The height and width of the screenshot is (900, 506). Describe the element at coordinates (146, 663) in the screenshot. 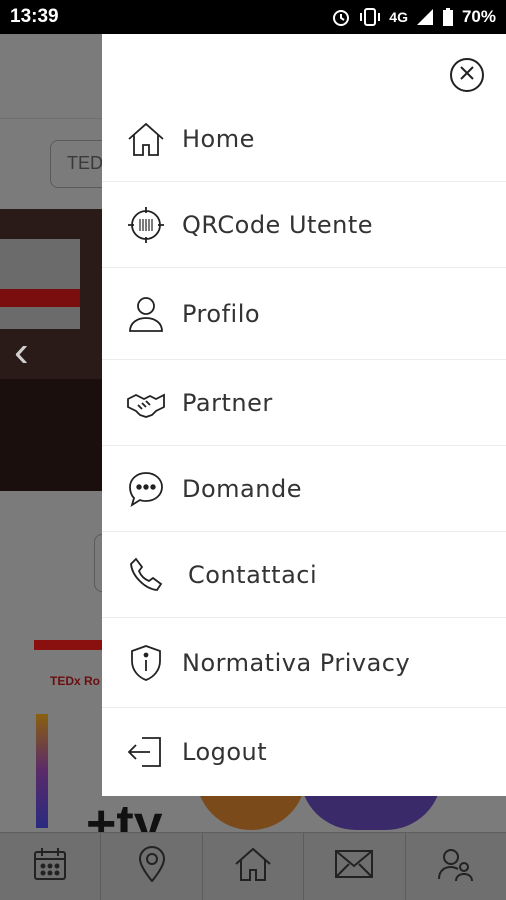

I see `shield-info-icon` at that location.